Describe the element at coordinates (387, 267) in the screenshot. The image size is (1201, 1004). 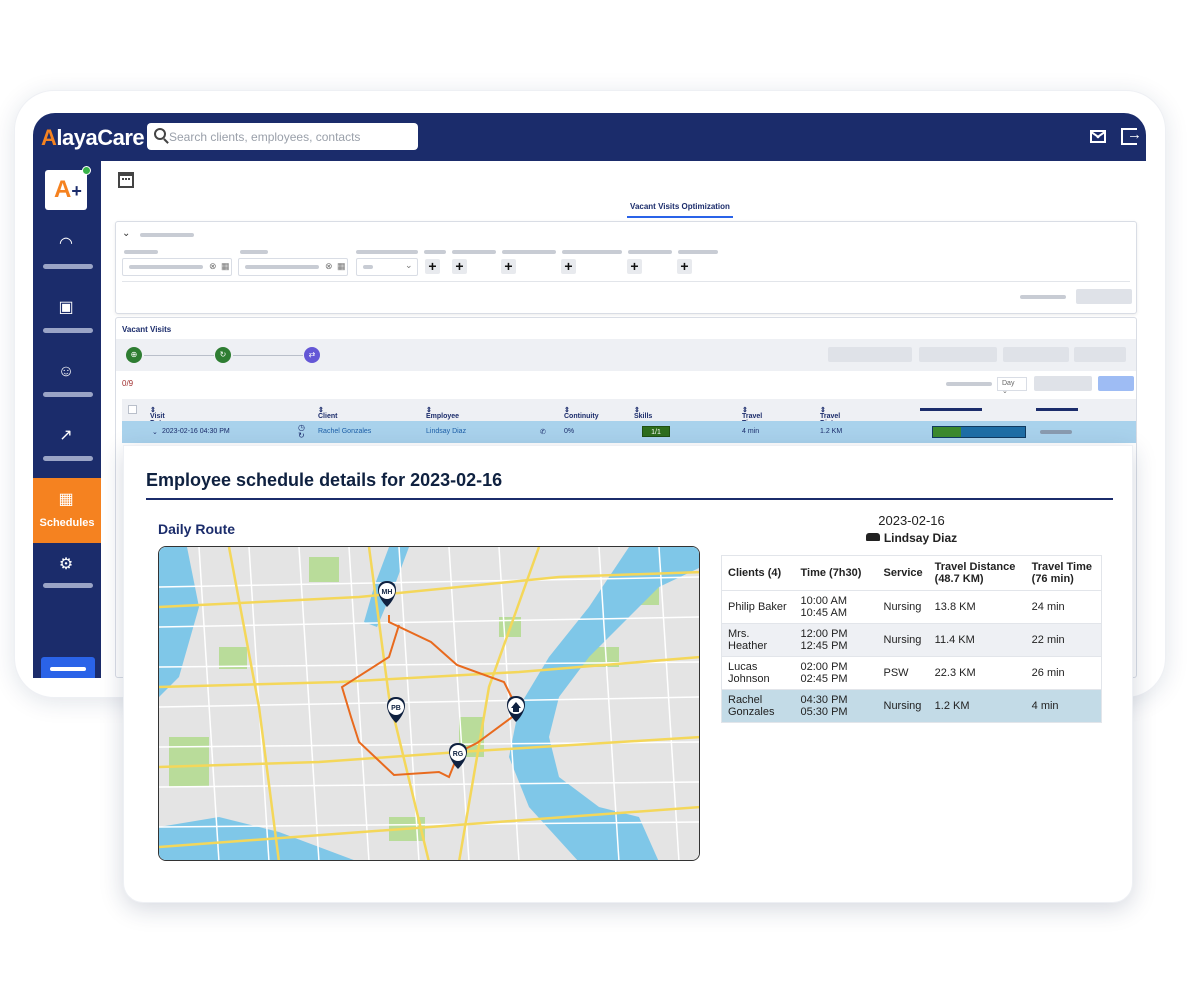
I see `filter-select: ⌄` at that location.